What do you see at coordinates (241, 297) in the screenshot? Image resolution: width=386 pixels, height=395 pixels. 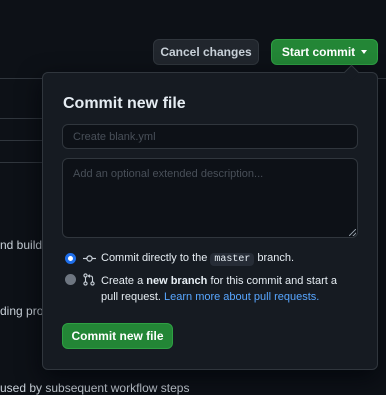 I see `learn-more-link: Learn more about pull requests.` at bounding box center [241, 297].